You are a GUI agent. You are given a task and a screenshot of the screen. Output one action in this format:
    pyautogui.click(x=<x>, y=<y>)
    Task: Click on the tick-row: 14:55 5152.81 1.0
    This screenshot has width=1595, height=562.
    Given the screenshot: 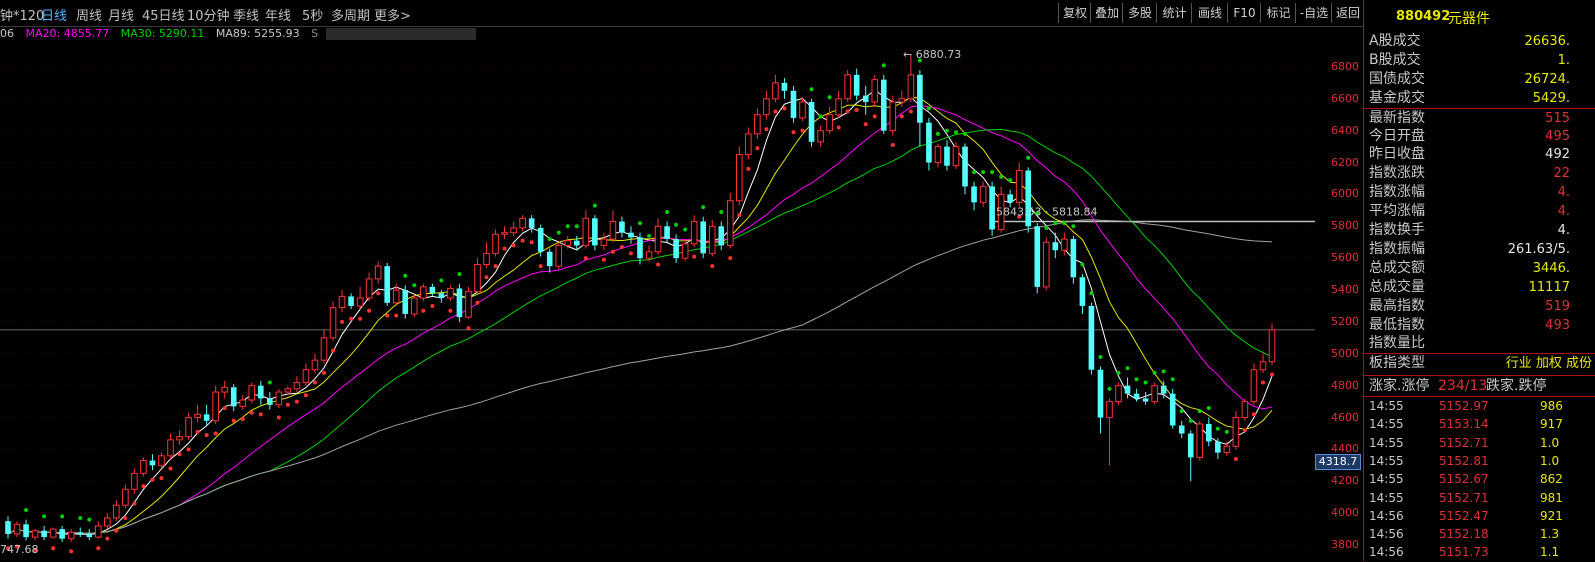 What is the action you would take?
    pyautogui.click(x=1479, y=461)
    